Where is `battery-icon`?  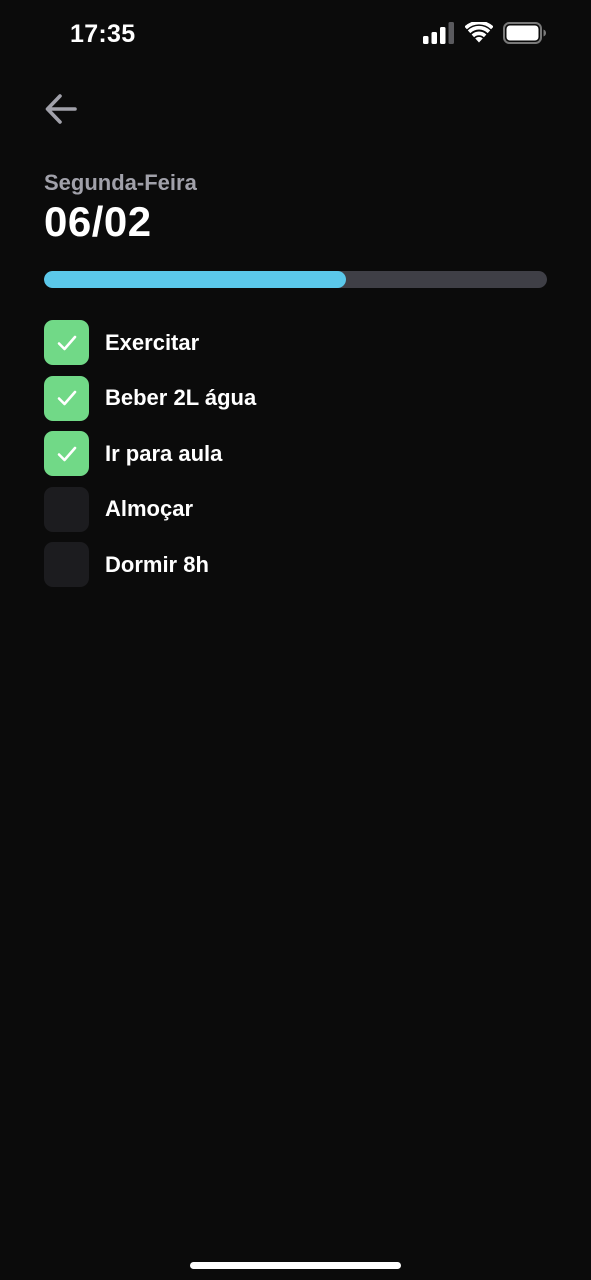 battery-icon is located at coordinates (525, 35).